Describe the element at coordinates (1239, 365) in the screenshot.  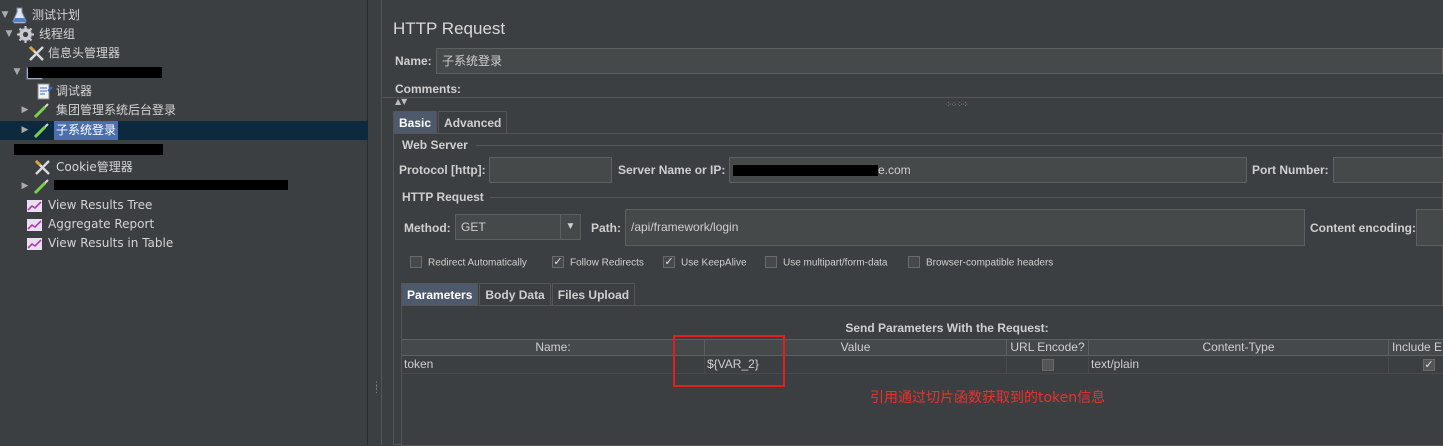
I see `cell-content-type: text/plain` at that location.